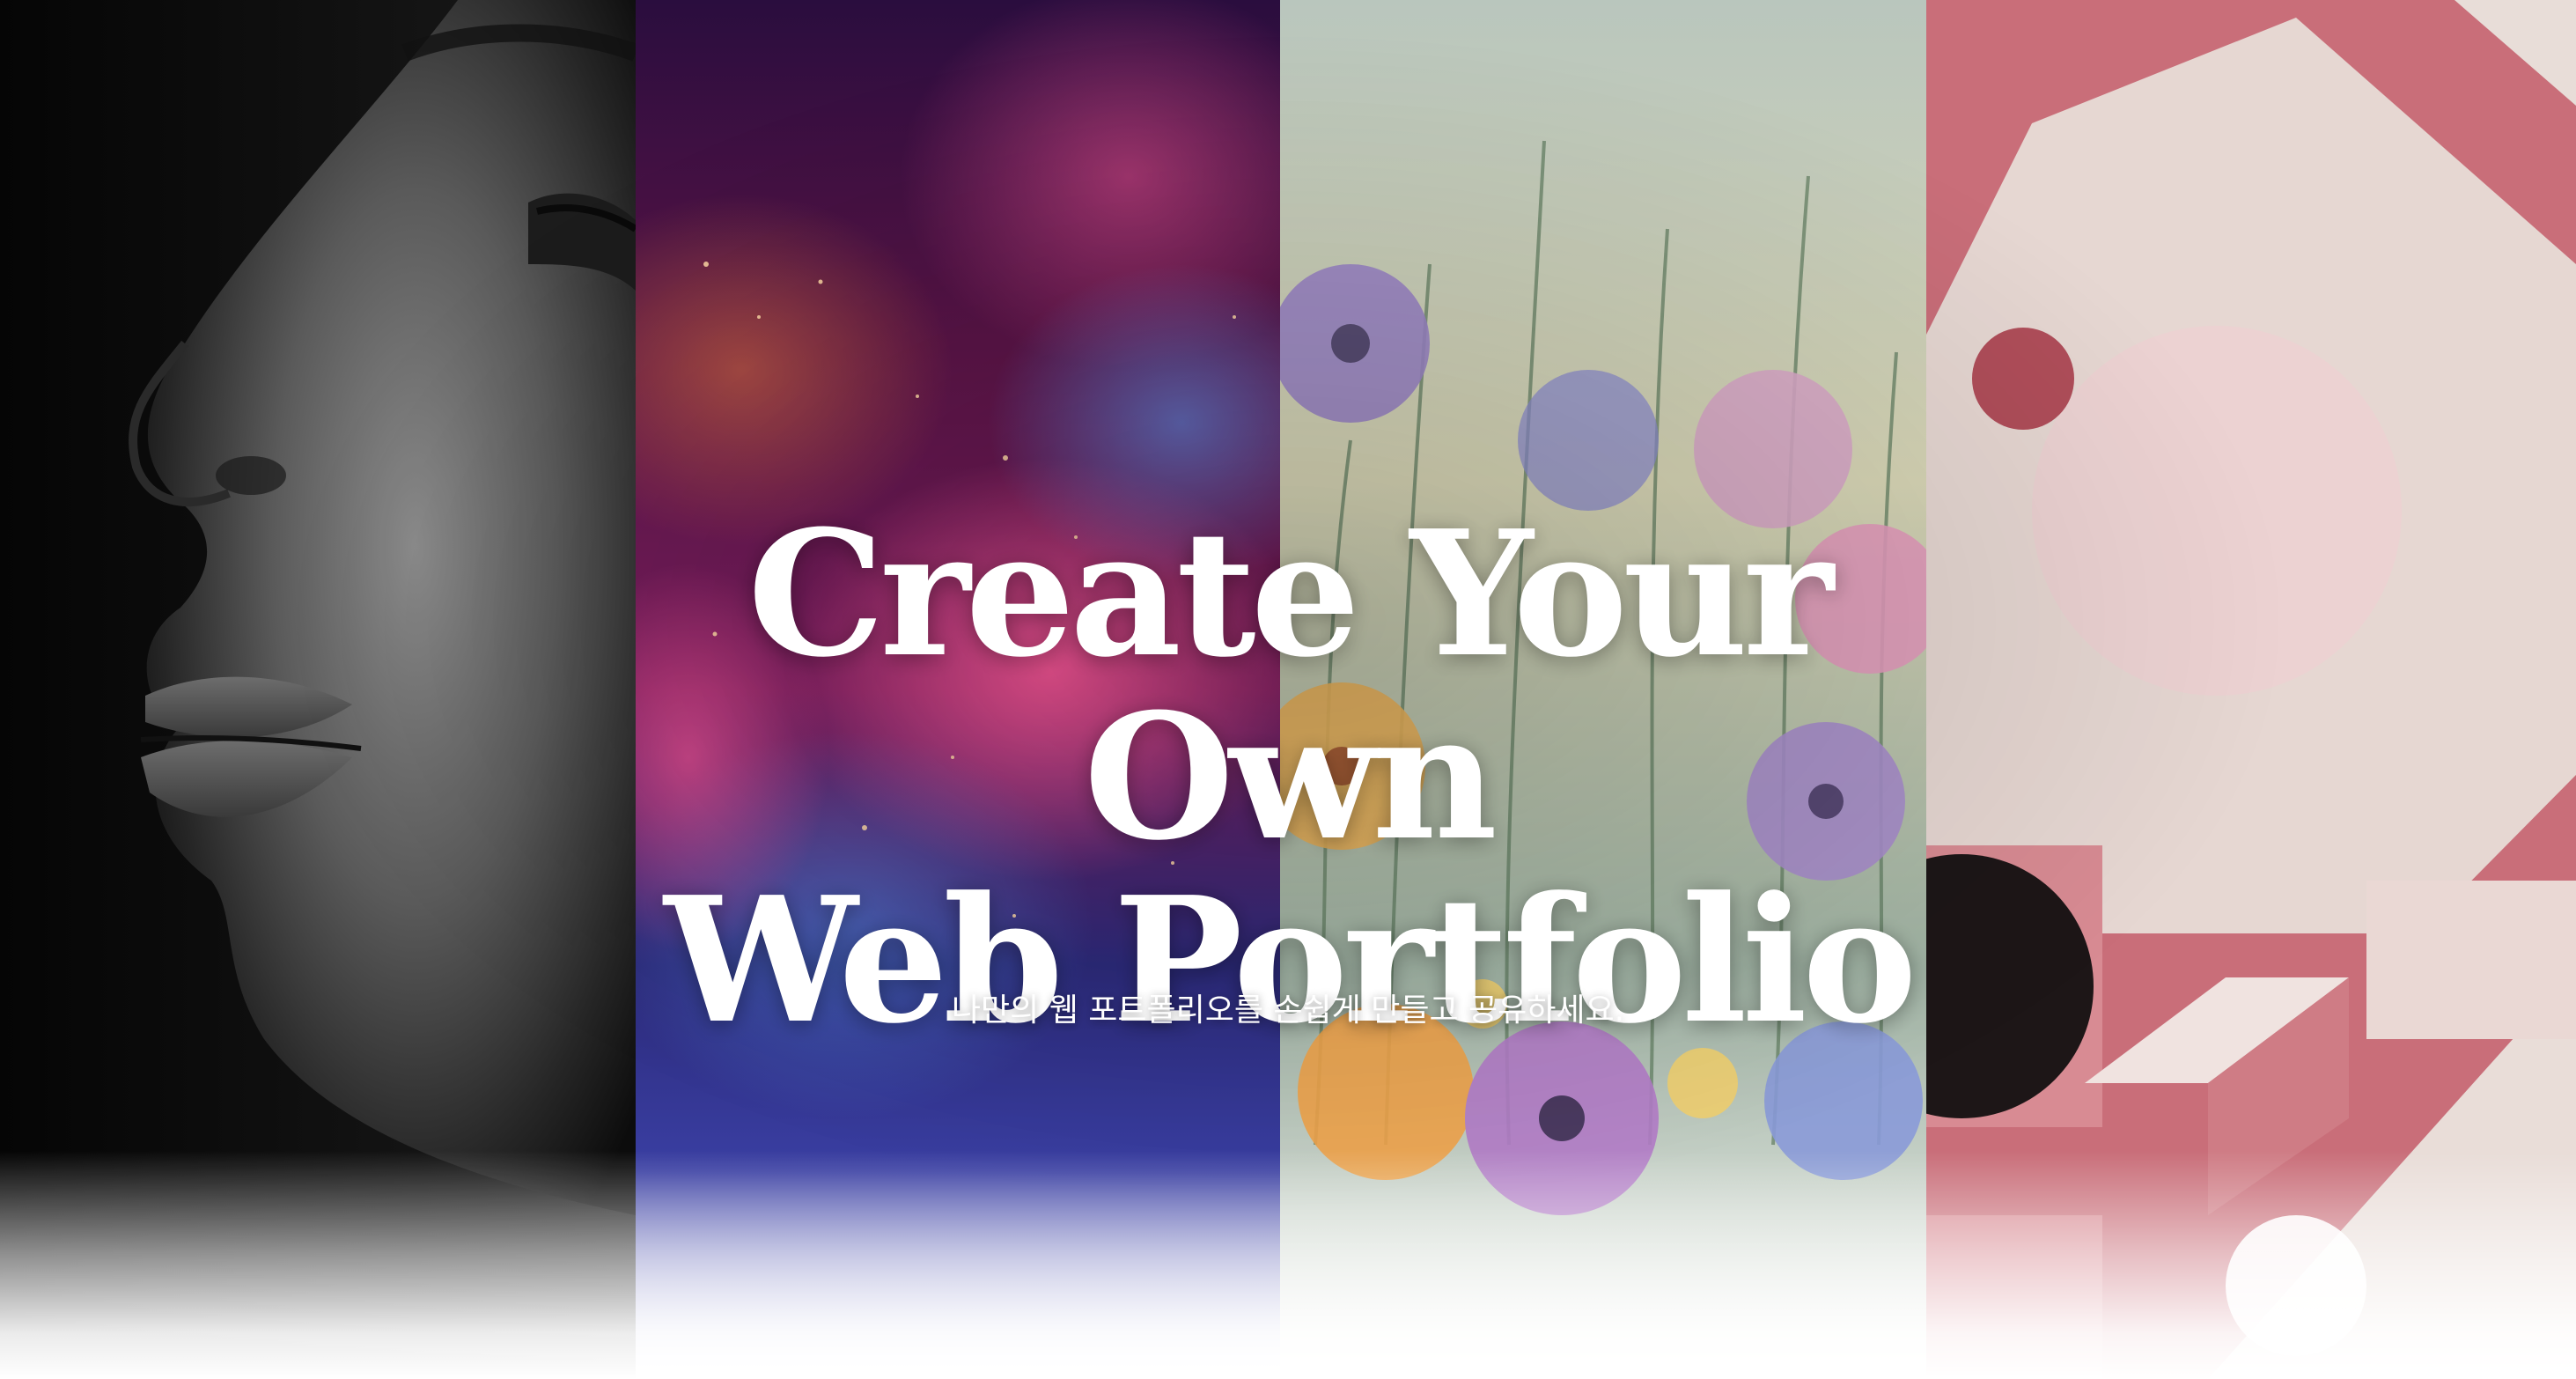 Image resolution: width=2576 pixels, height=1379 pixels. I want to click on headline-line-1: Create Your, so click(1290, 595).